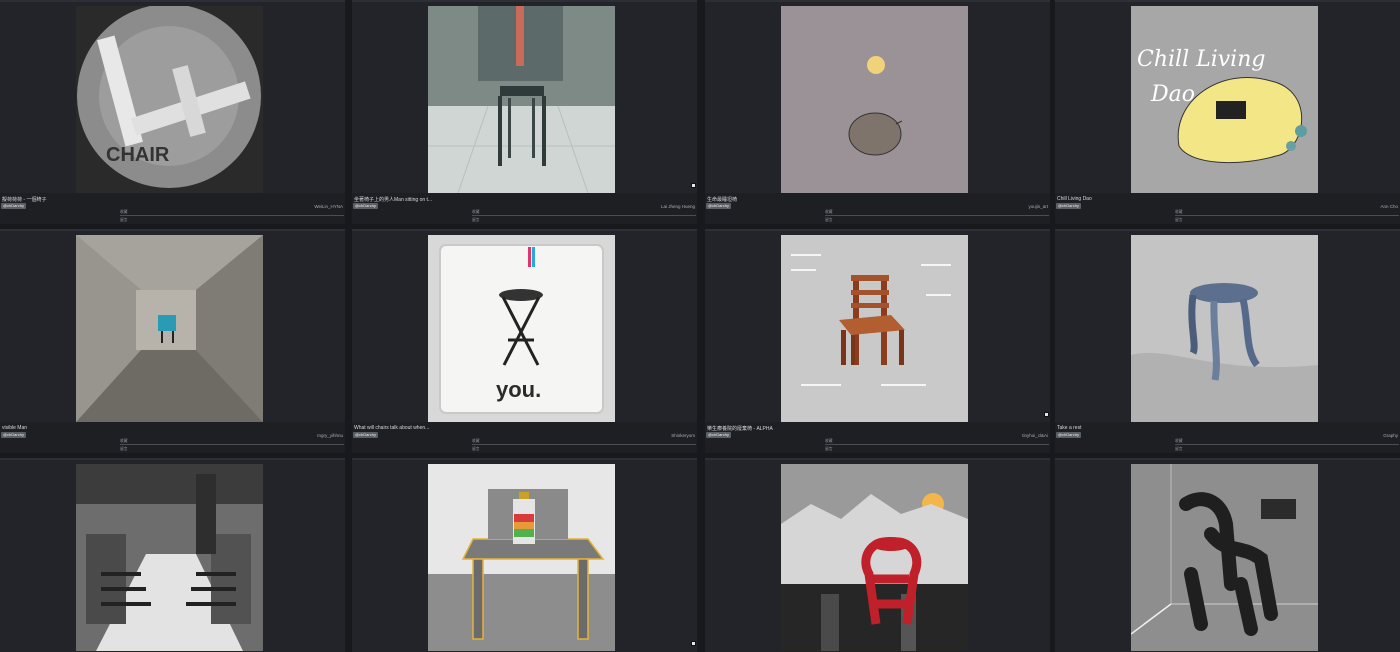 This screenshot has width=1400, height=652. What do you see at coordinates (1074, 199) in the screenshot?
I see `artwork-title: Chill Living Dao` at bounding box center [1074, 199].